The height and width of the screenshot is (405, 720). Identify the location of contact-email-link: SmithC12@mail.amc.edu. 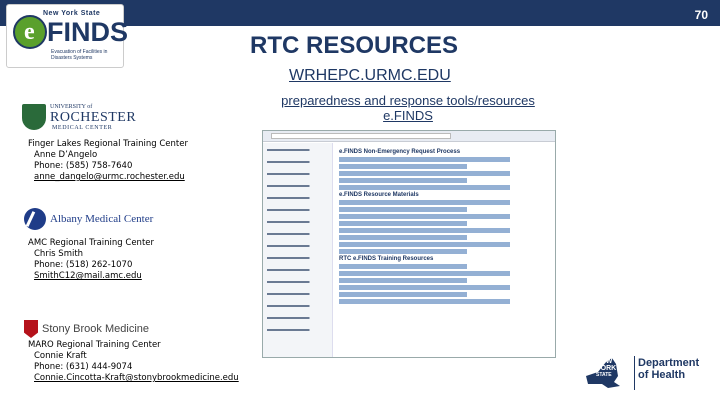
(91, 276).